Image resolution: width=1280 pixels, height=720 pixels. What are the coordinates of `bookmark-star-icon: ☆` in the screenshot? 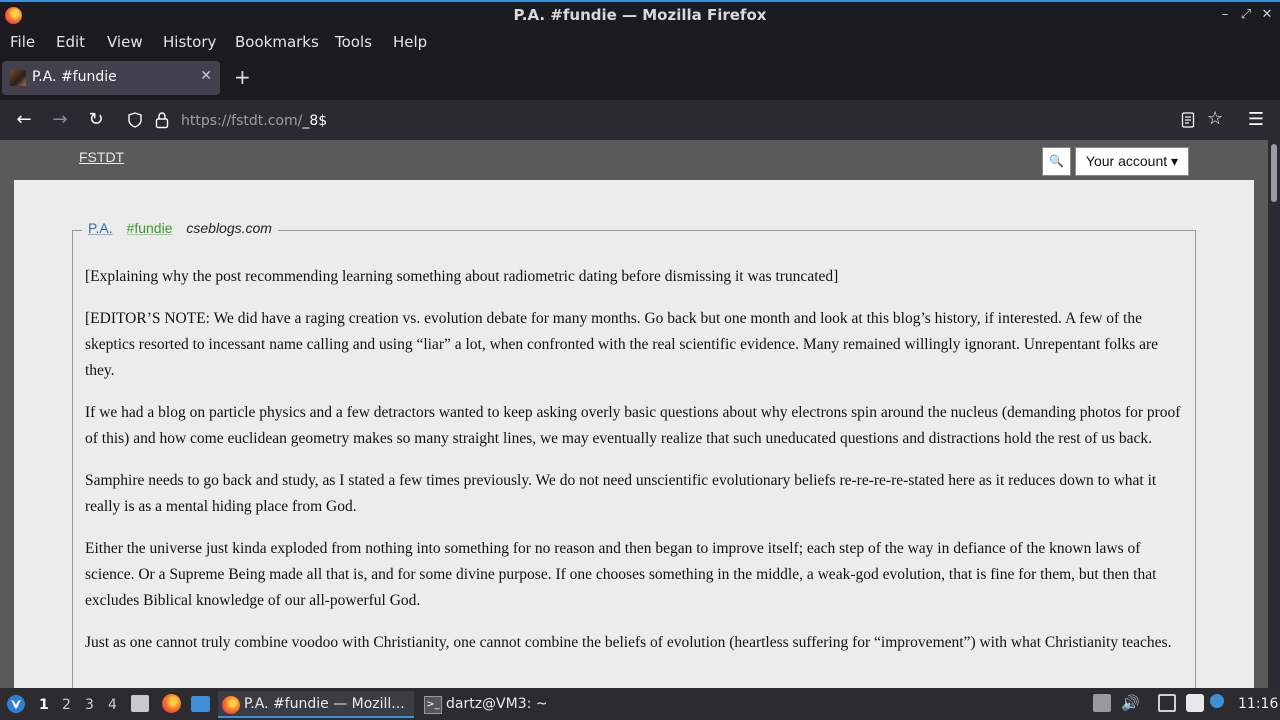 It's located at (1215, 118).